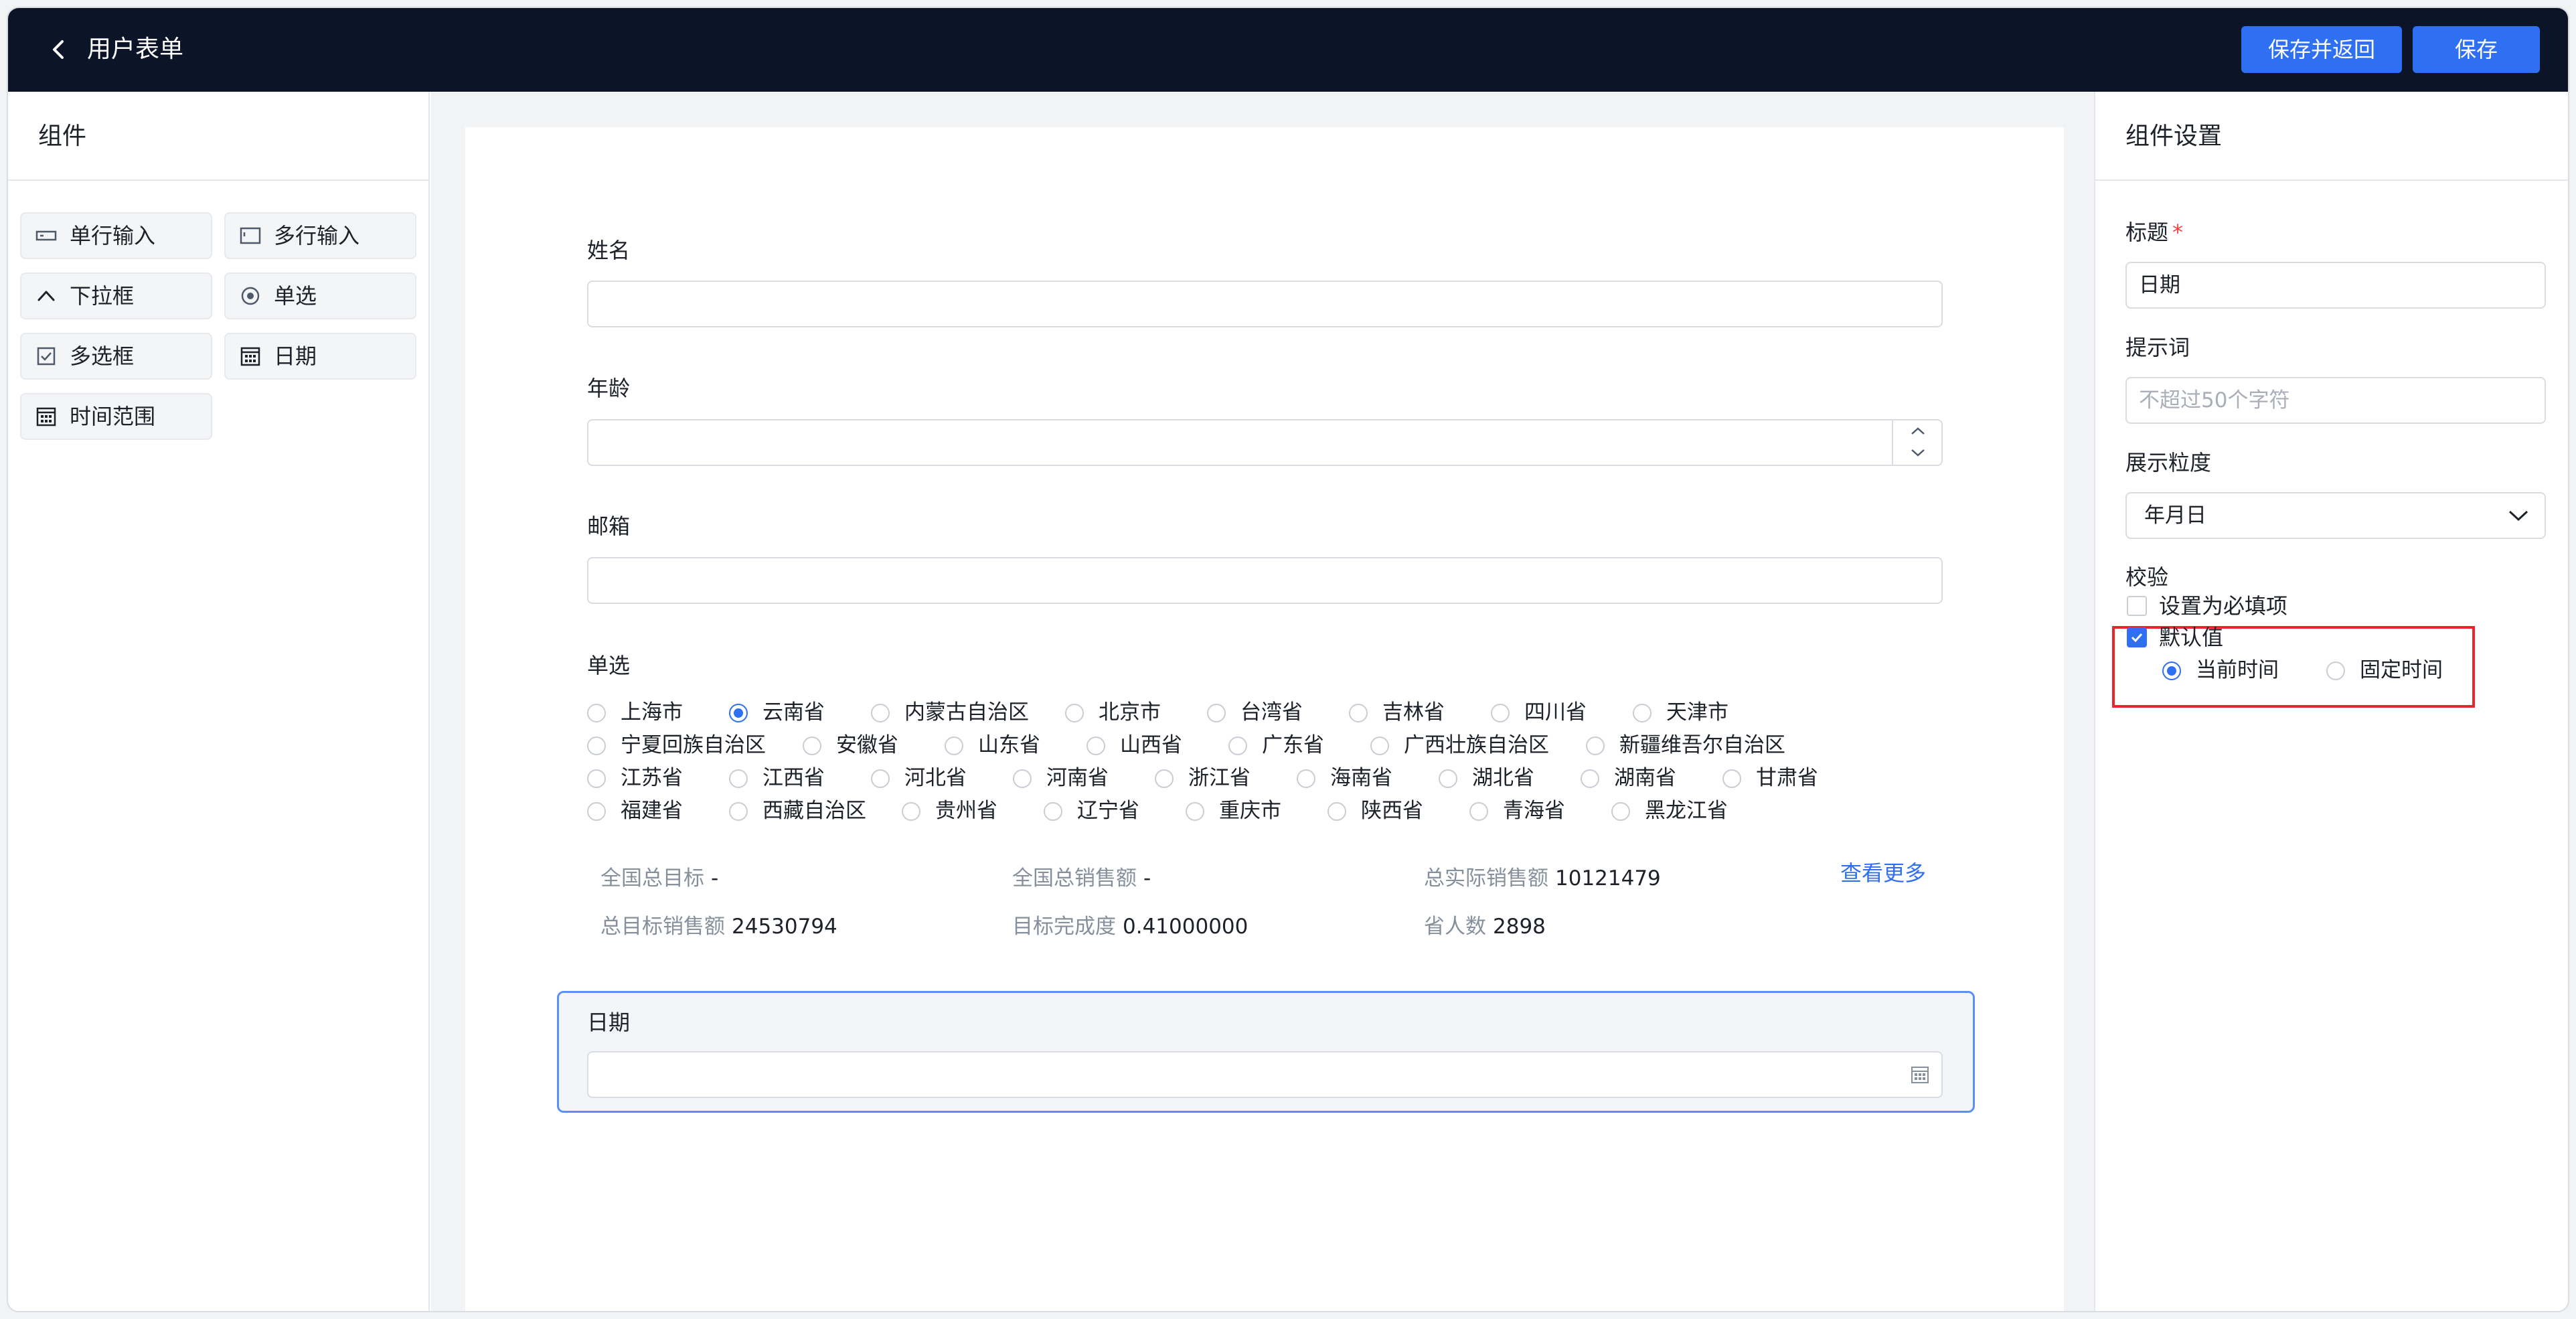  What do you see at coordinates (2402, 670) in the screenshot?
I see `radio-label: 固定时间` at bounding box center [2402, 670].